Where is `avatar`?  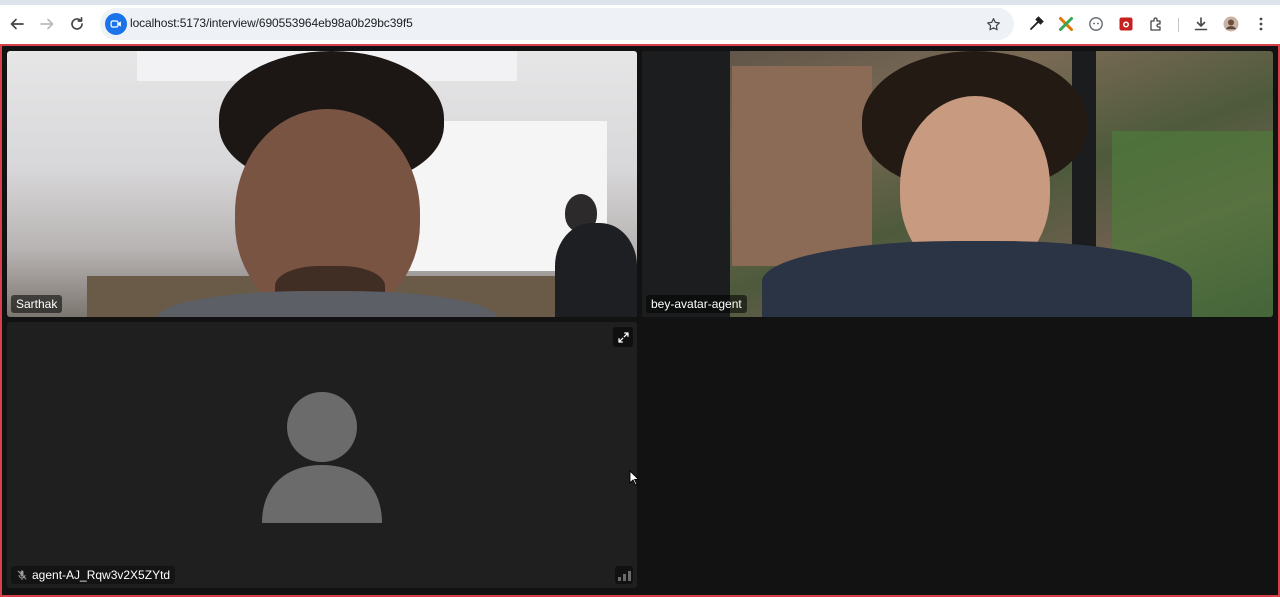
avatar is located at coordinates (1231, 24).